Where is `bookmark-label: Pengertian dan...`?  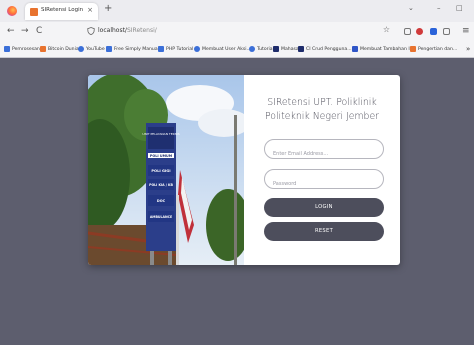 bookmark-label: Pengertian dan... is located at coordinates (438, 49).